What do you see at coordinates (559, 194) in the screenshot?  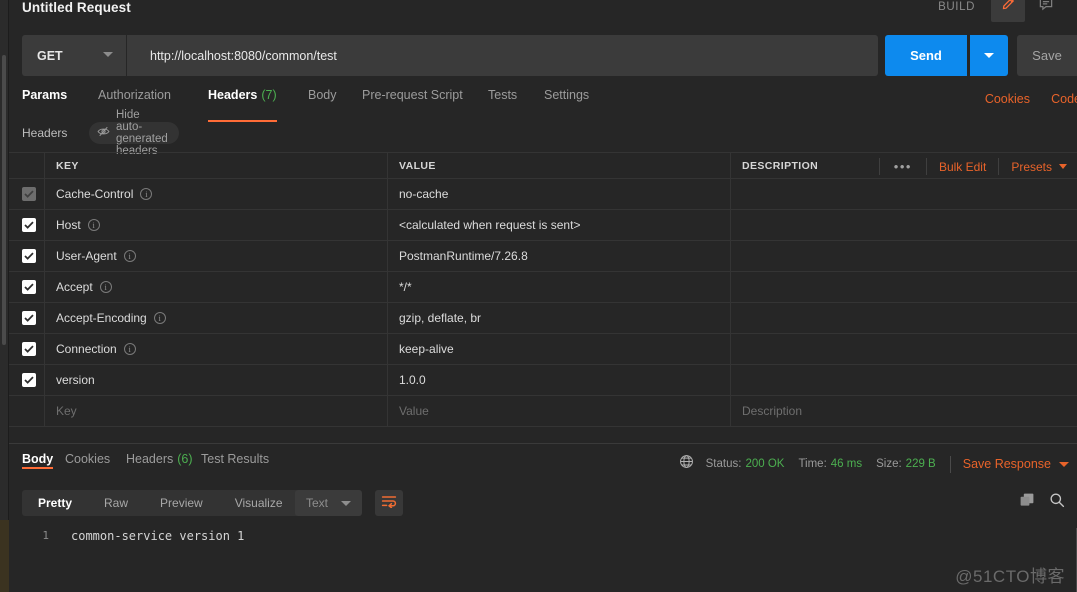 I see `row-value-cell: no-cache` at bounding box center [559, 194].